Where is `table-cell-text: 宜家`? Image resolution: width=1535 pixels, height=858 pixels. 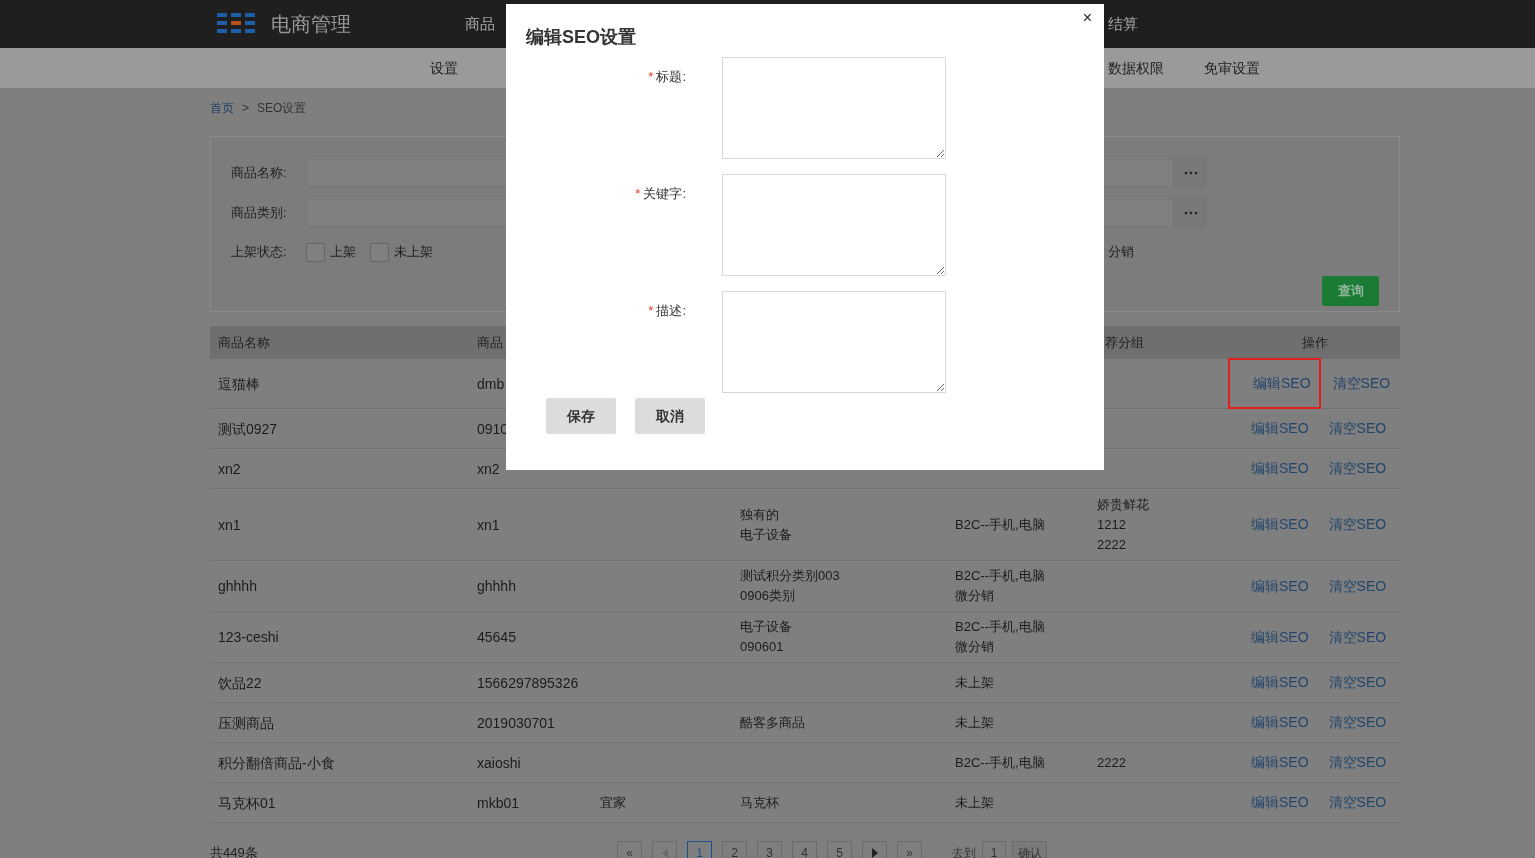 table-cell-text: 宜家 is located at coordinates (613, 802).